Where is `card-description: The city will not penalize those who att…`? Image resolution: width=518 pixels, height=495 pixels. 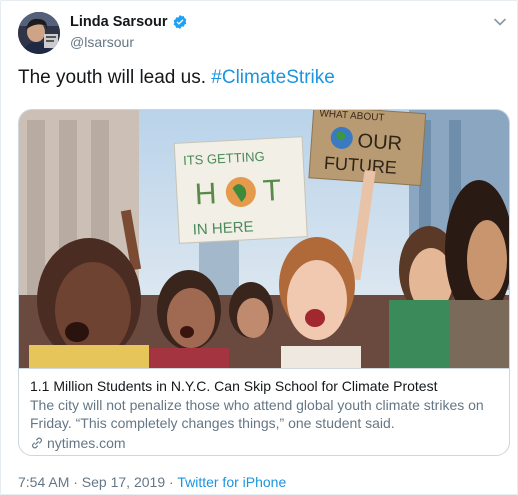 card-description: The city will not penalize those who att… is located at coordinates (257, 414).